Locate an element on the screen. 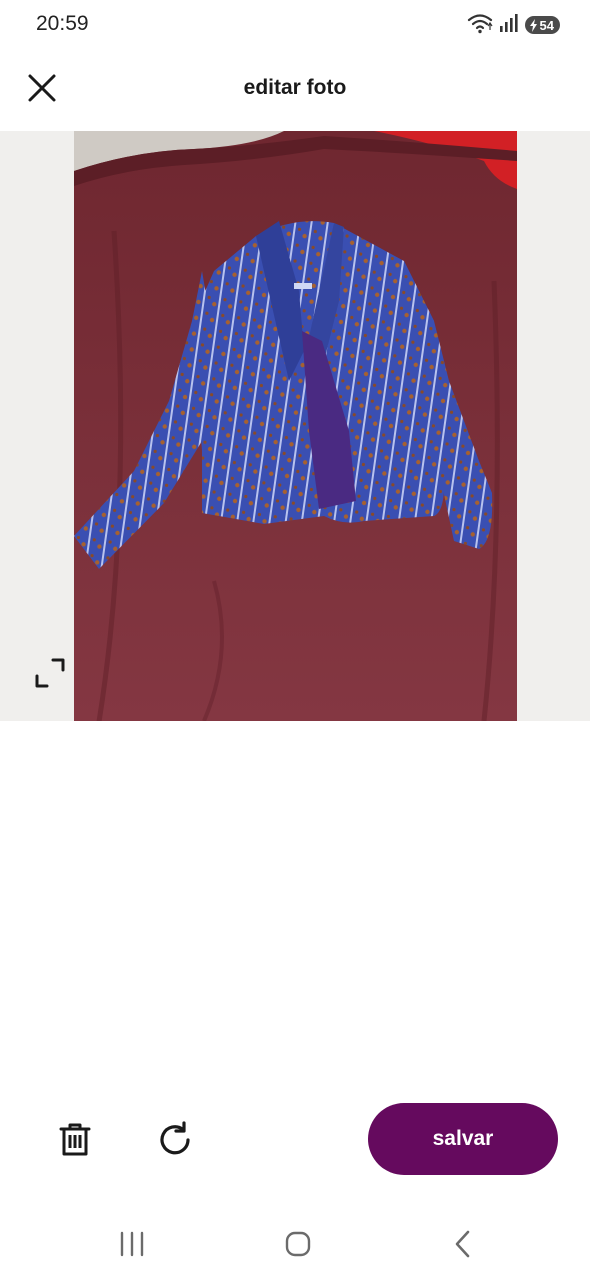  crop-resize-icon is located at coordinates (50, 673).